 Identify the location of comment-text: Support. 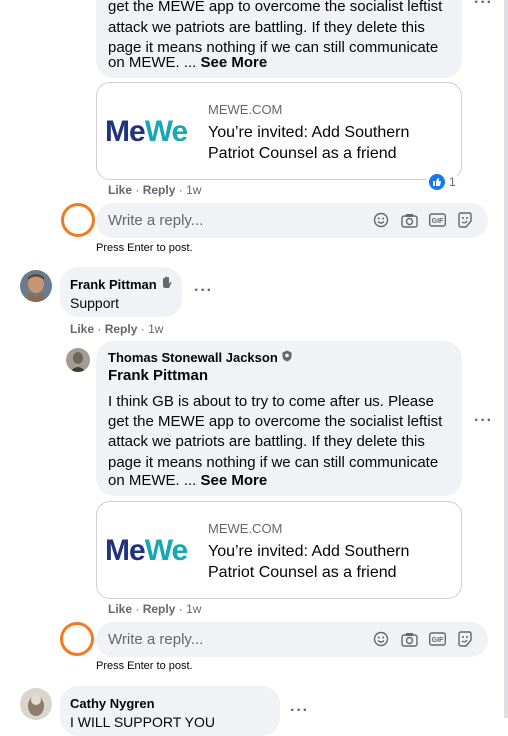
(95, 303).